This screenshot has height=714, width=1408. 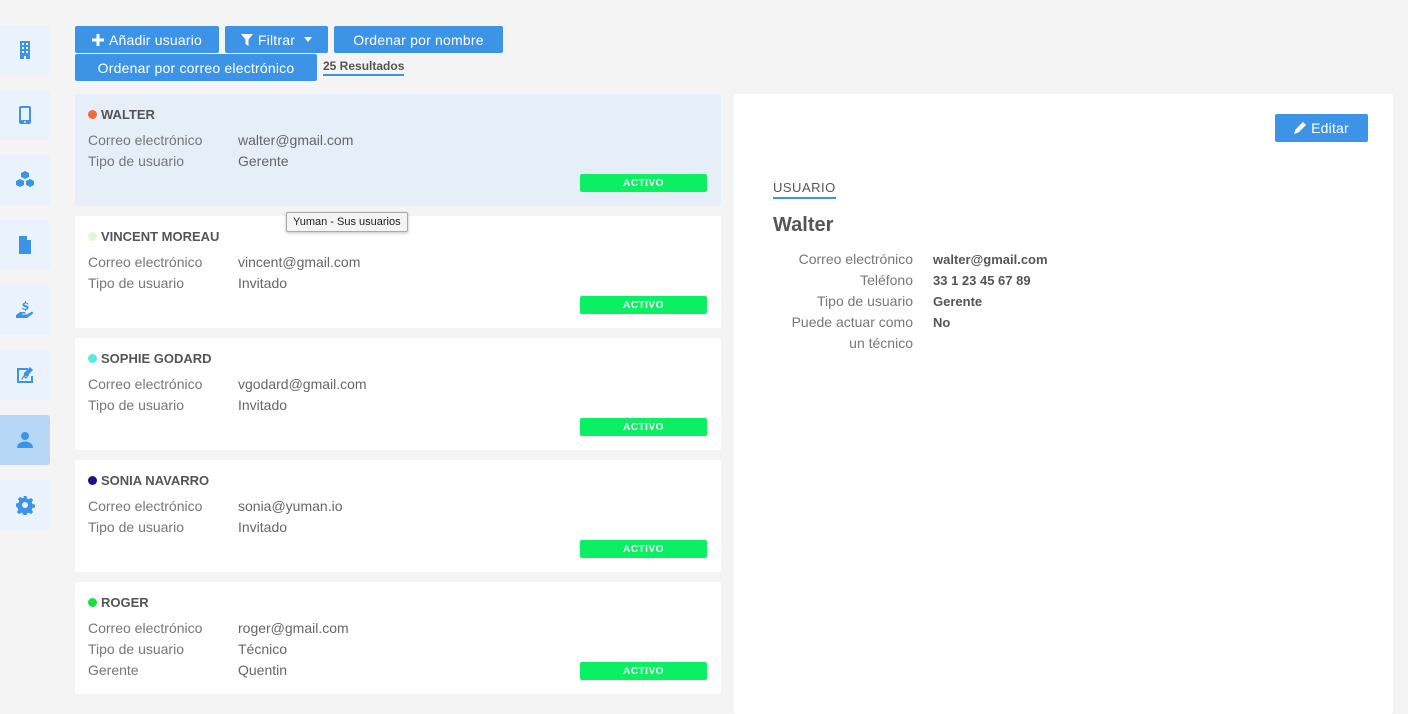 What do you see at coordinates (224, 262) in the screenshot?
I see `user-field-row: Correo electrónico vincent@gmail.com` at bounding box center [224, 262].